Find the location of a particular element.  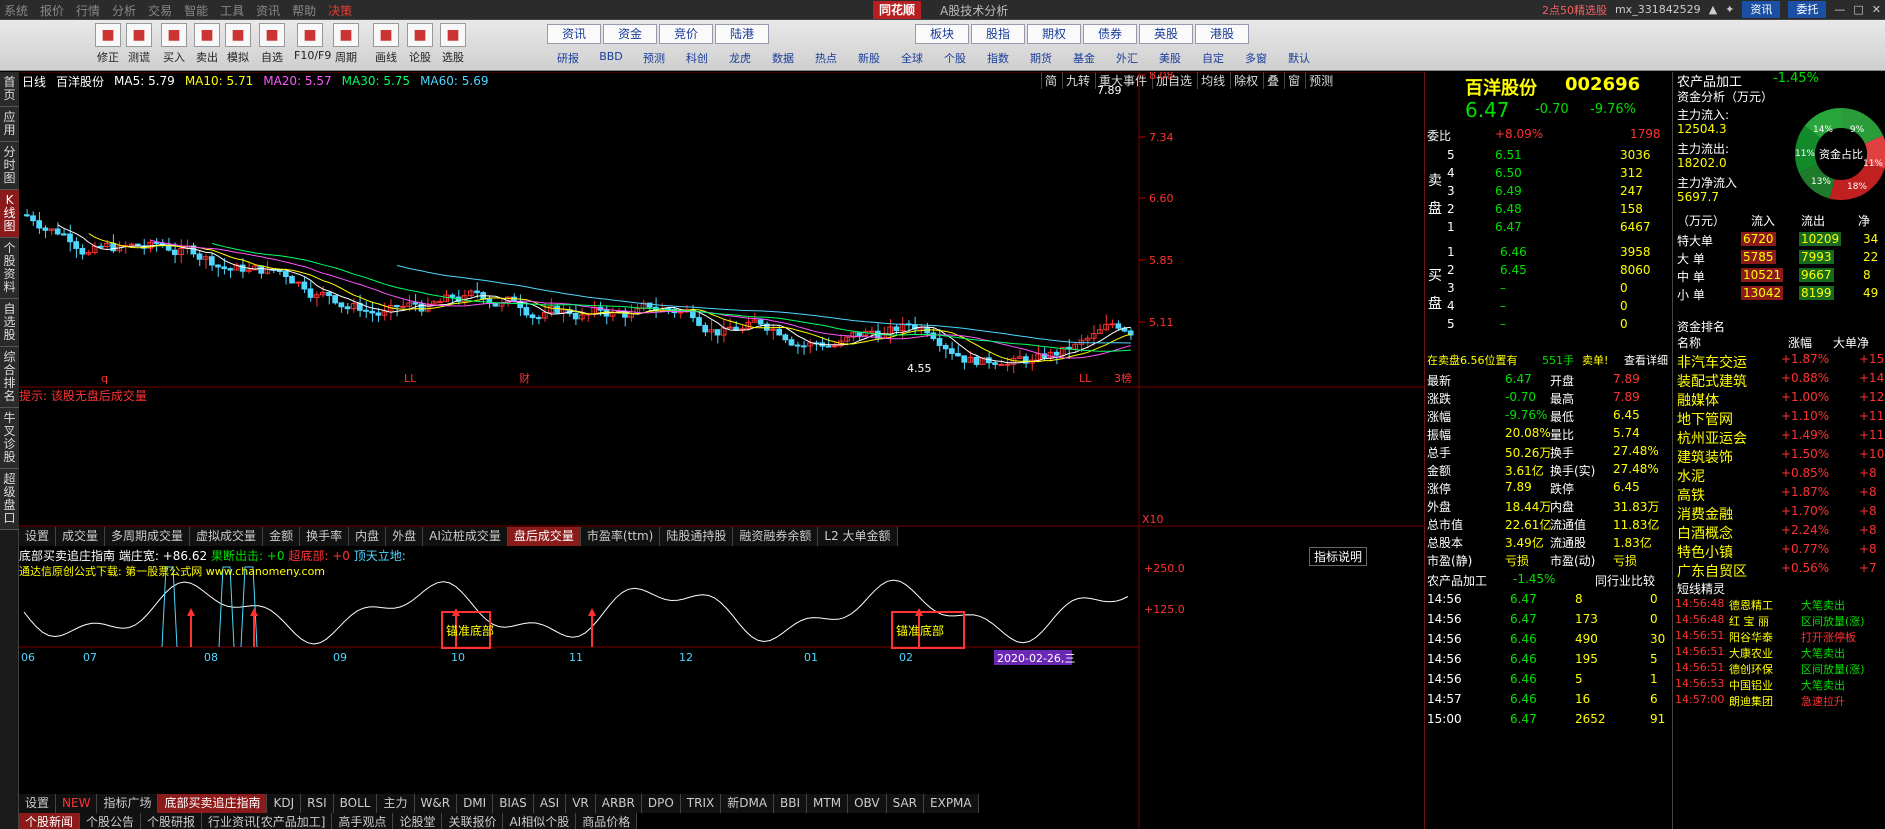

menu-item-1: 报价 is located at coordinates (52, 10).